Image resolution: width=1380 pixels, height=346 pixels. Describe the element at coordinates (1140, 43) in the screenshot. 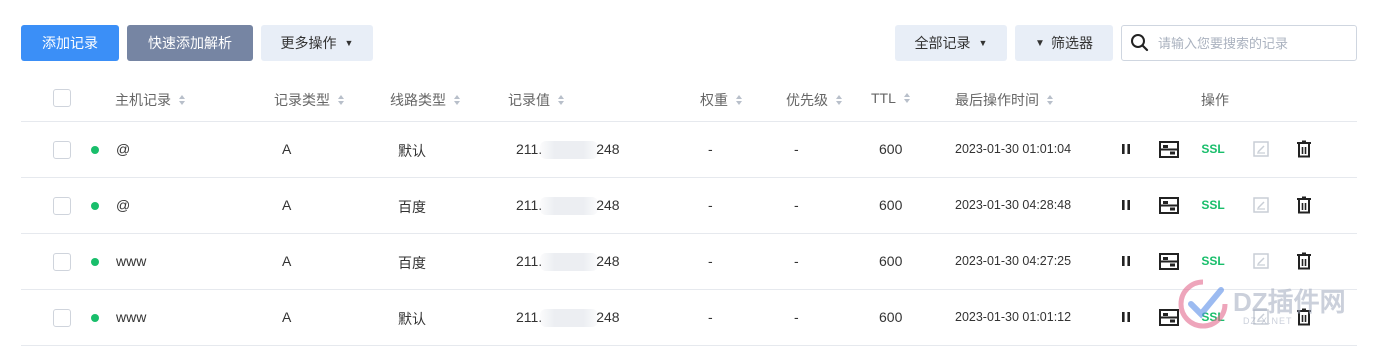

I see `search-icon` at that location.